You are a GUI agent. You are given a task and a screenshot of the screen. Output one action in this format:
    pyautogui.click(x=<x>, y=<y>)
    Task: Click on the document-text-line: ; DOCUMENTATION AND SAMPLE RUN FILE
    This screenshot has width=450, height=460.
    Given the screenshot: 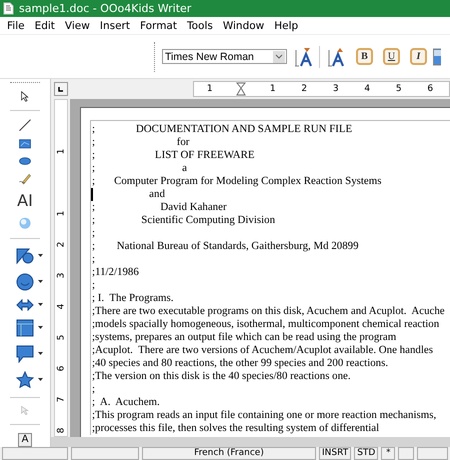 What is the action you would take?
    pyautogui.click(x=222, y=129)
    